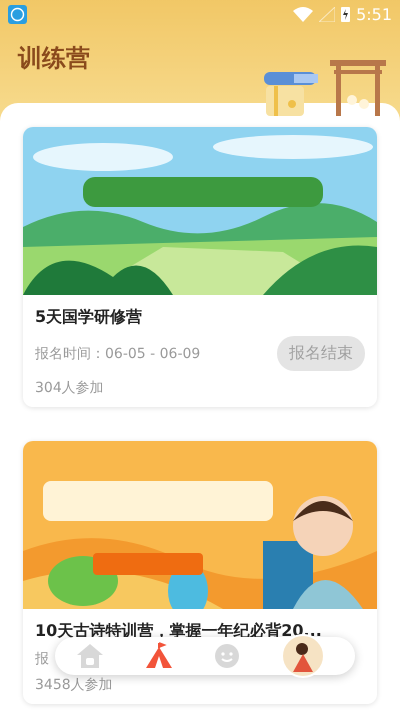 The height and width of the screenshot is (710, 400). Describe the element at coordinates (117, 353) in the screenshot. I see `signup-period: 报名时间：06-05 - 06-09` at that location.